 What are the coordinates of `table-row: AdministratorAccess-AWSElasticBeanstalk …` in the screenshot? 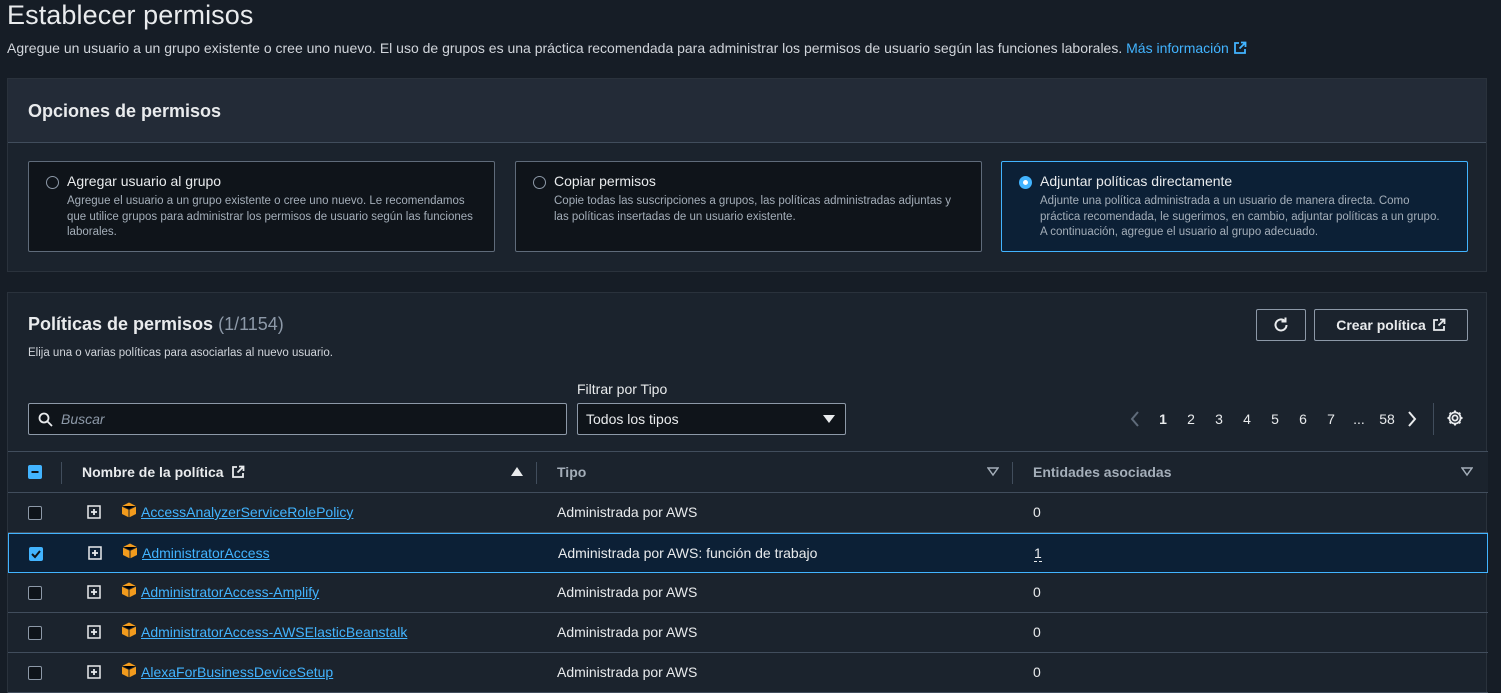 It's located at (748, 633).